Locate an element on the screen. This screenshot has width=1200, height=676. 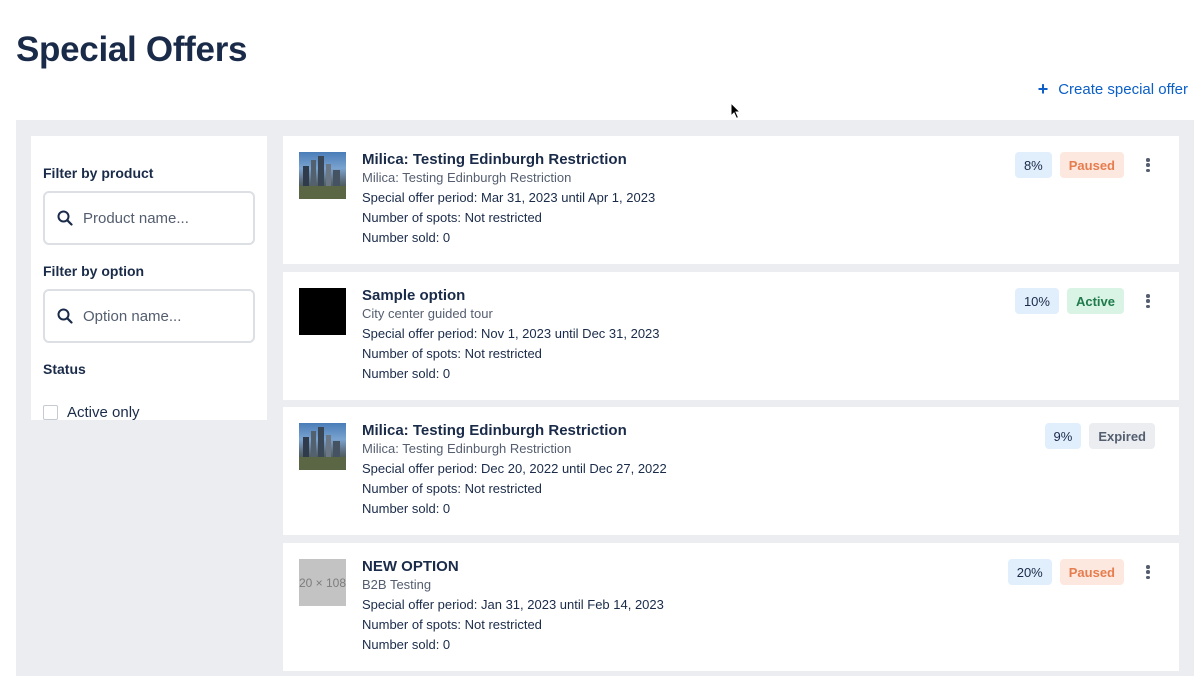
discount-badge: 20% is located at coordinates (1029, 572).